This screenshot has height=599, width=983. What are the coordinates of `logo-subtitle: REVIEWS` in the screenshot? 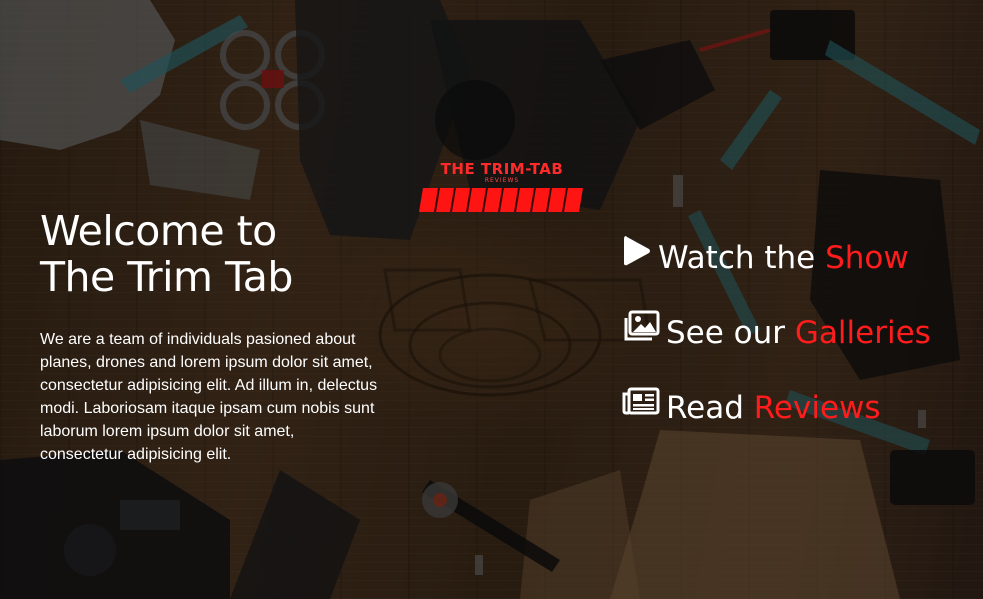 It's located at (502, 180).